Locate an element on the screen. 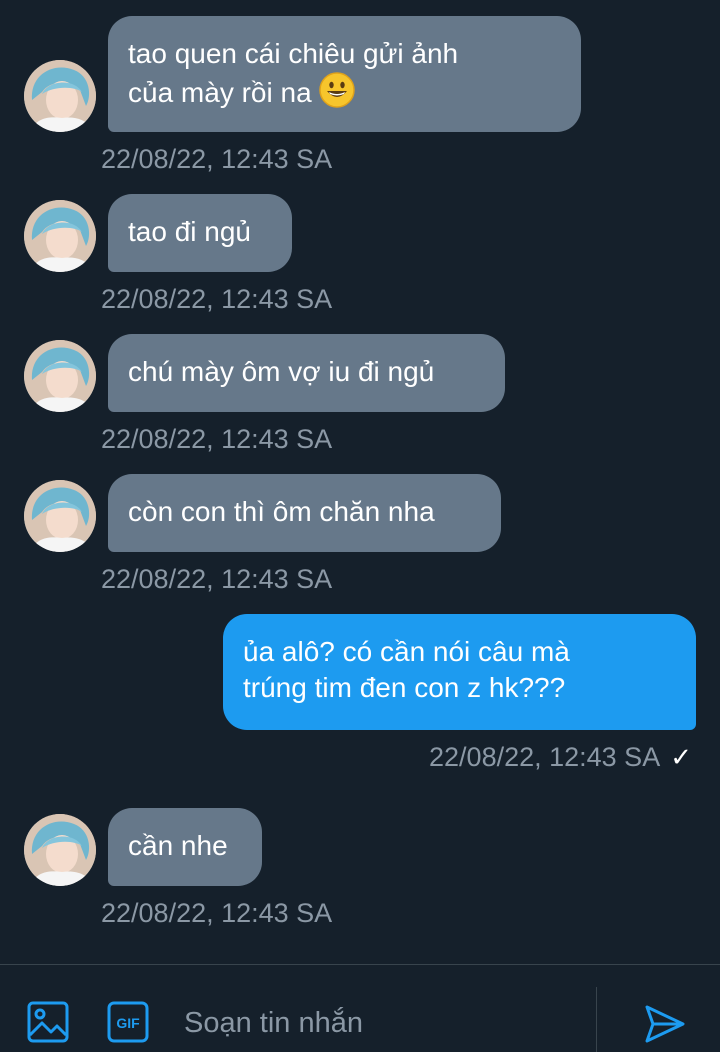 This screenshot has width=720, height=1052. message-text: chú mày ôm vợ iu đi ngủ is located at coordinates (281, 371).